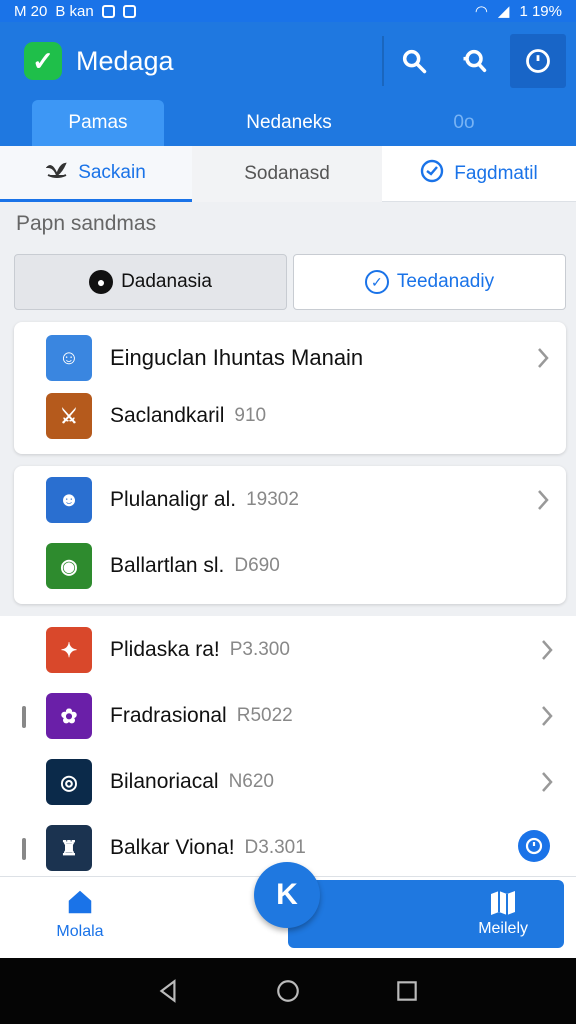 Image resolution: width=576 pixels, height=1024 pixels. I want to click on list-item: ◎ Bilanoriacal N620, so click(288, 782).